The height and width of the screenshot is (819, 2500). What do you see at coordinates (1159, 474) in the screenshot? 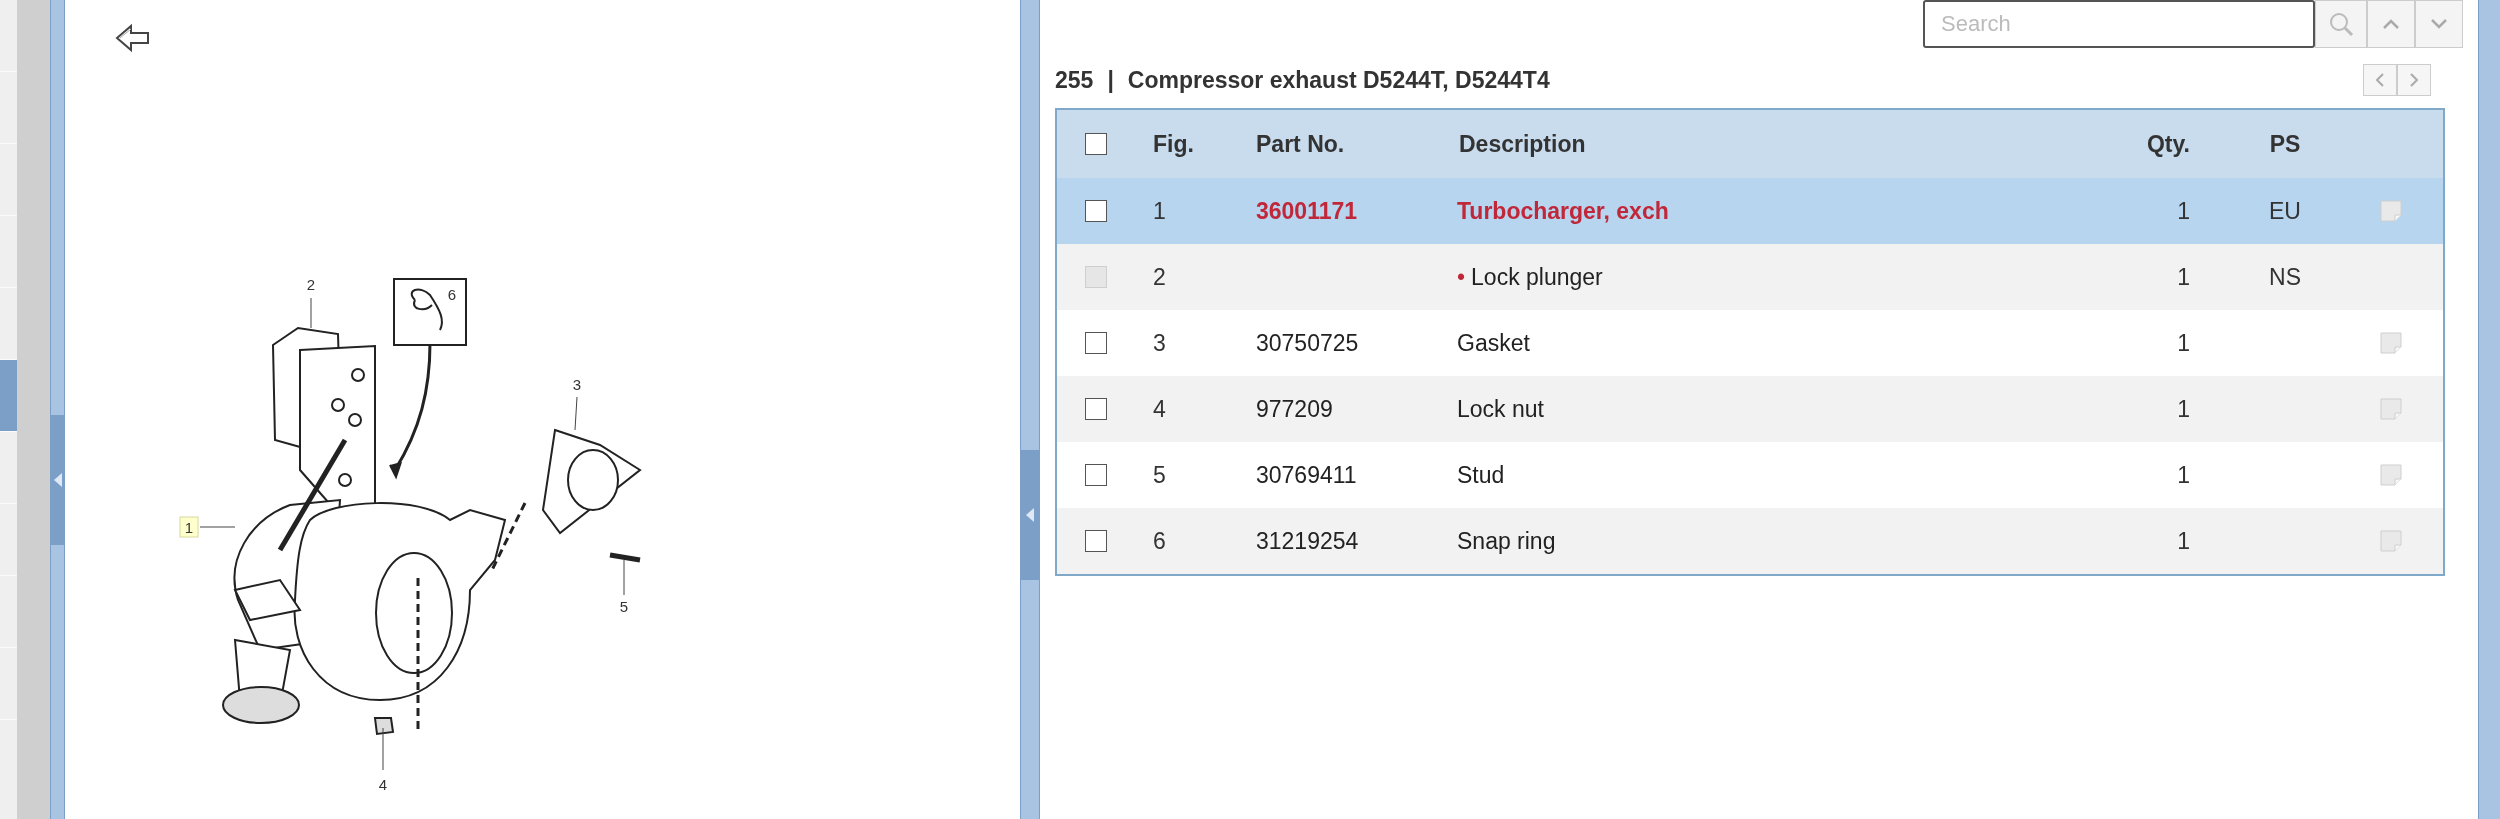
I see `table-cell: 5` at bounding box center [1159, 474].